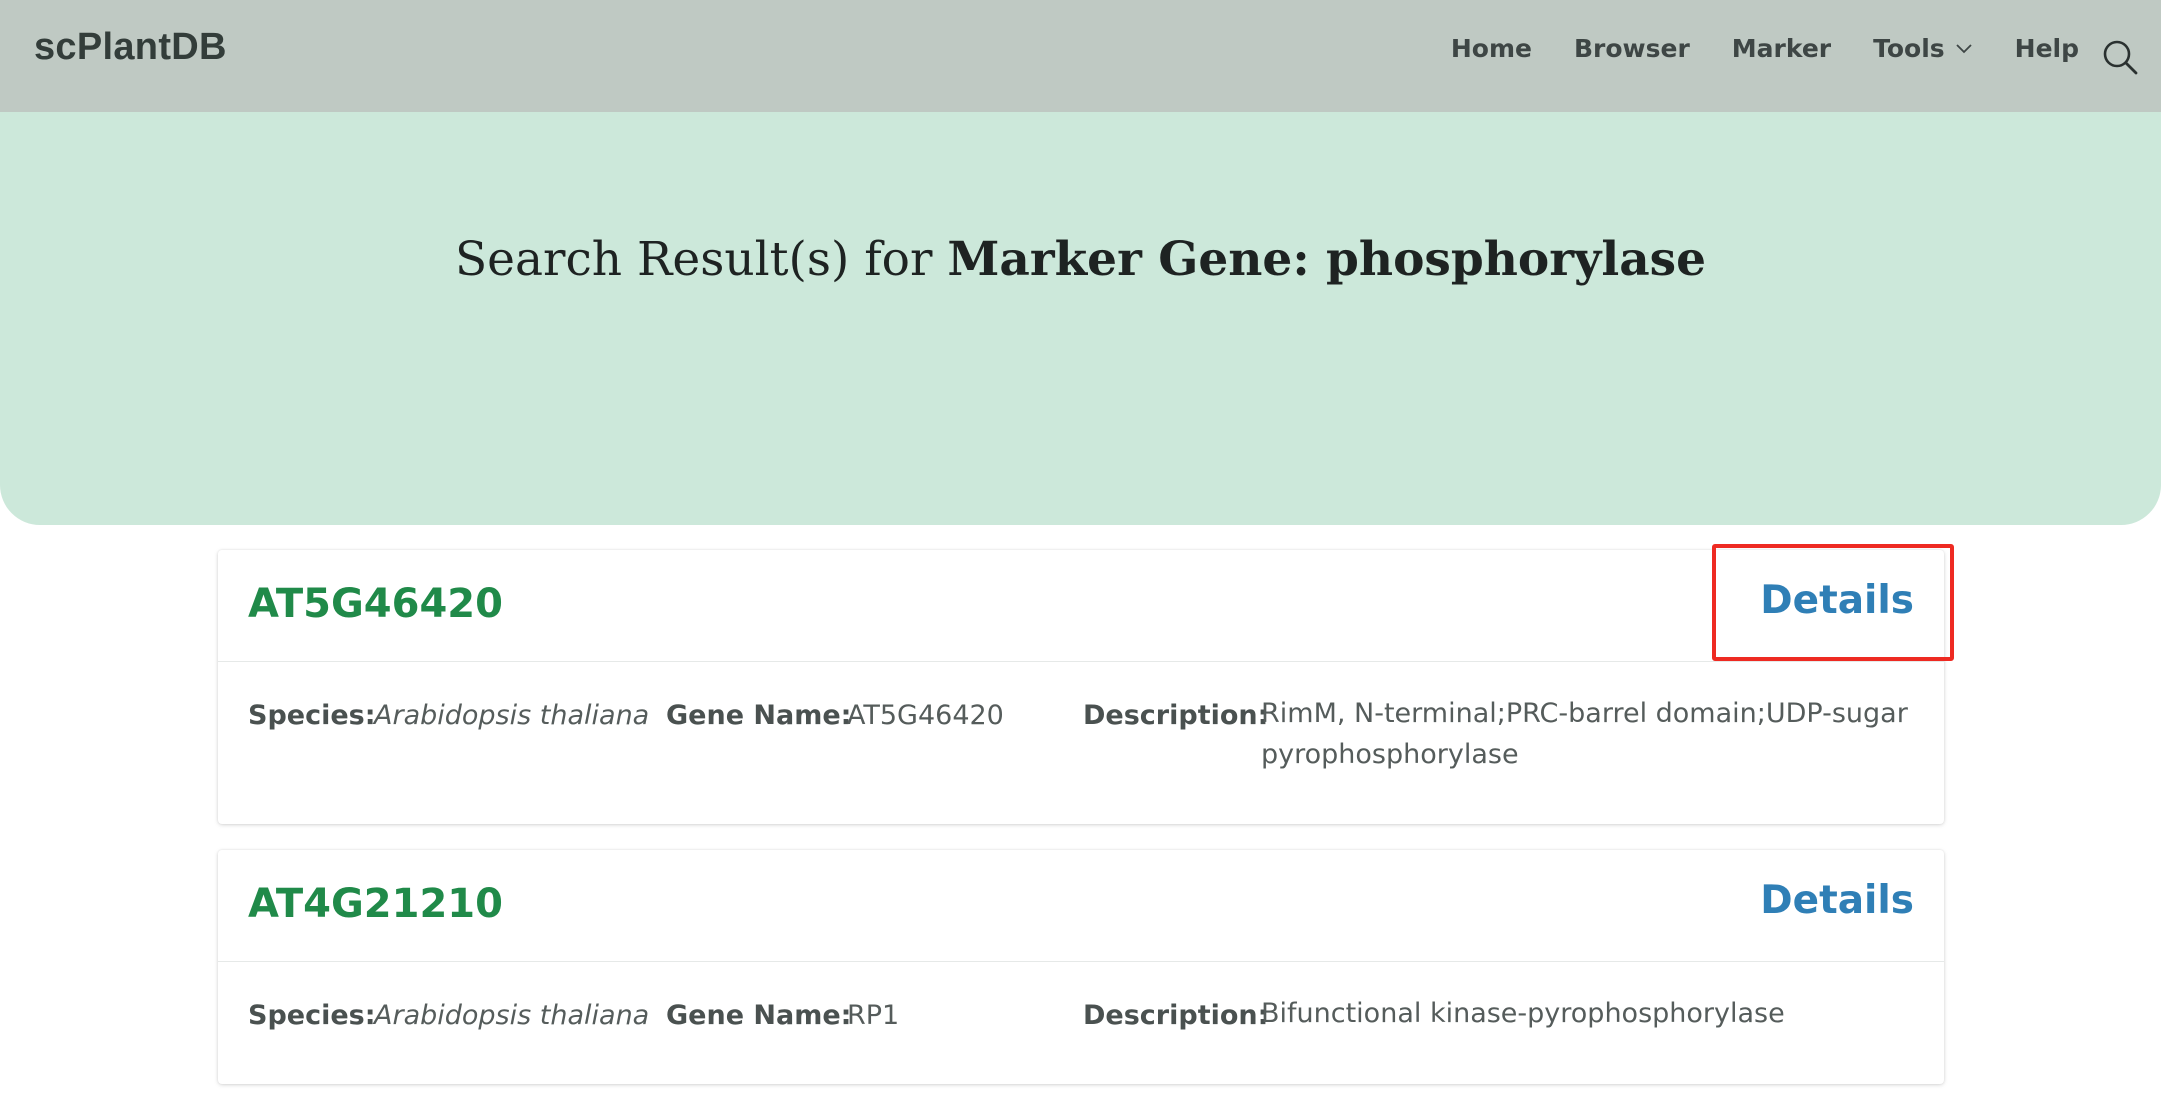 Image resolution: width=2161 pixels, height=1093 pixels. Describe the element at coordinates (1964, 48) in the screenshot. I see `chevron-down-icon` at that location.